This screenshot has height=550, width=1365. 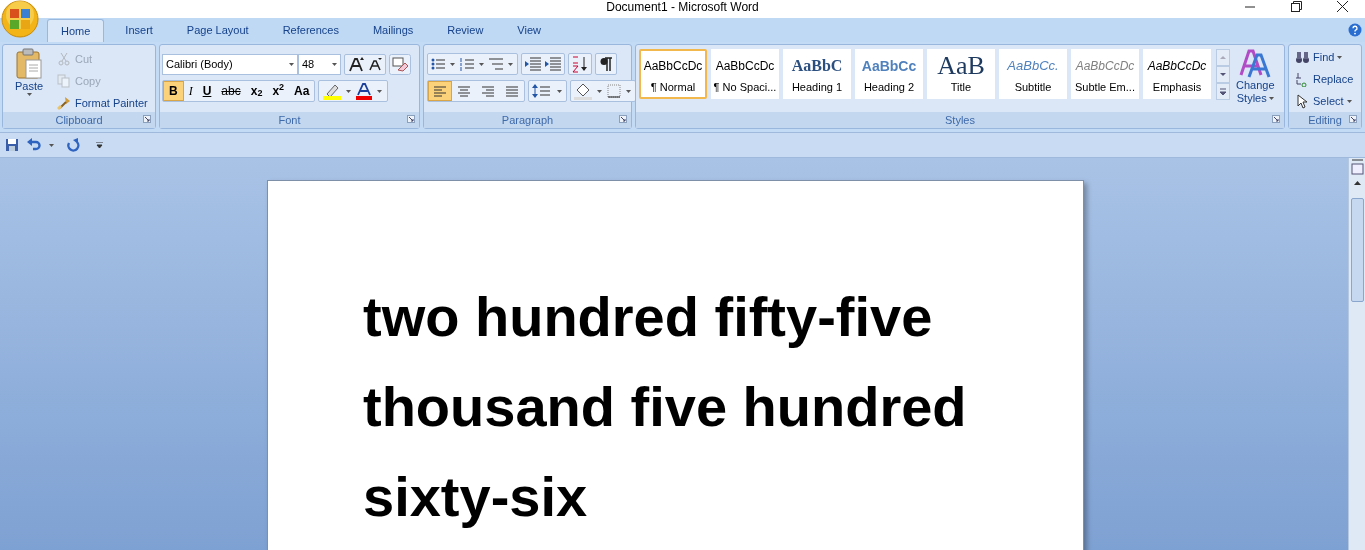 I want to click on increase-indent-icon, so click(x=553, y=64).